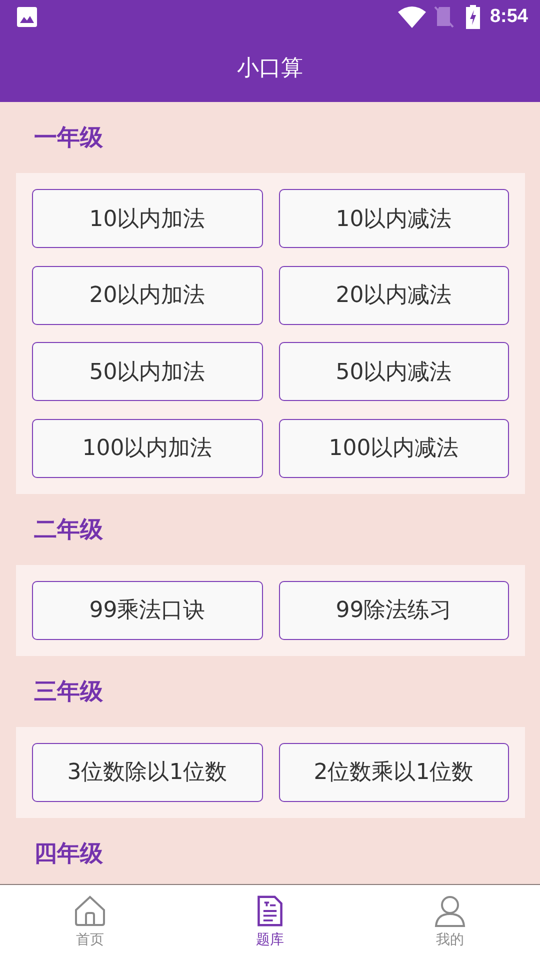  What do you see at coordinates (90, 911) in the screenshot?
I see `home-icon` at bounding box center [90, 911].